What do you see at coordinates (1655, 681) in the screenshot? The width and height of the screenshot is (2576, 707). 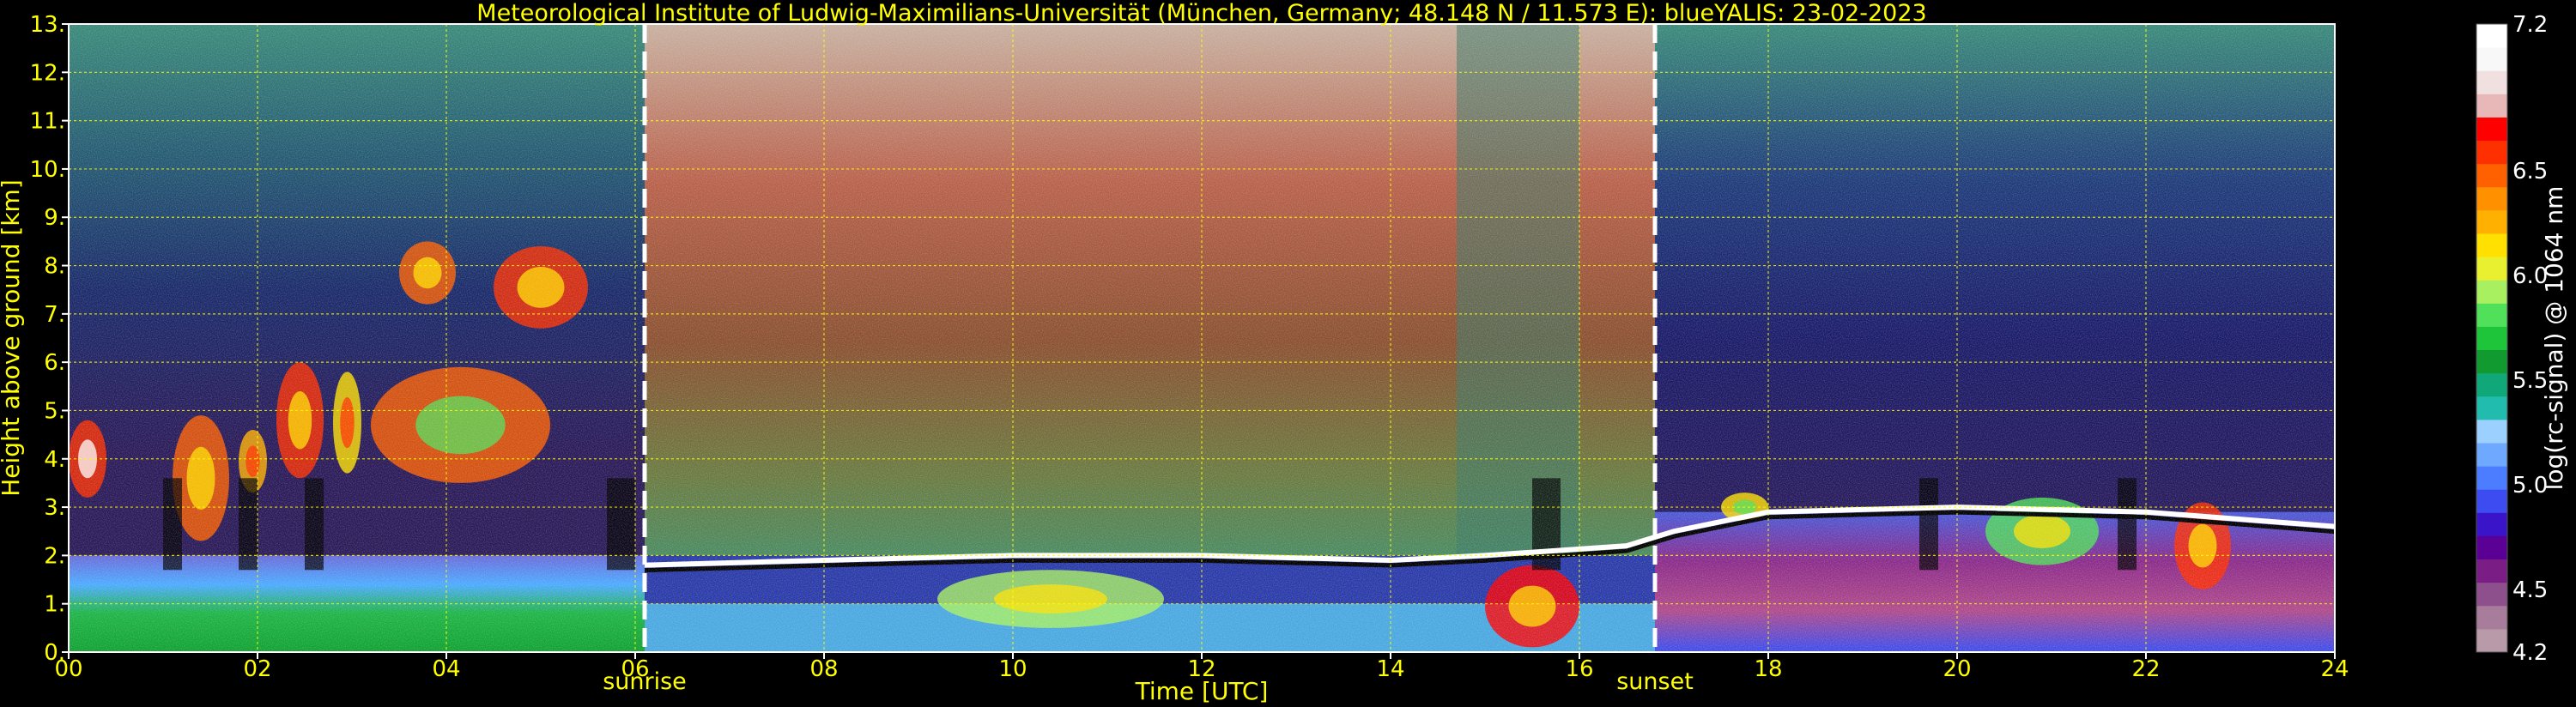 I see `sunset-label: sunset` at bounding box center [1655, 681].